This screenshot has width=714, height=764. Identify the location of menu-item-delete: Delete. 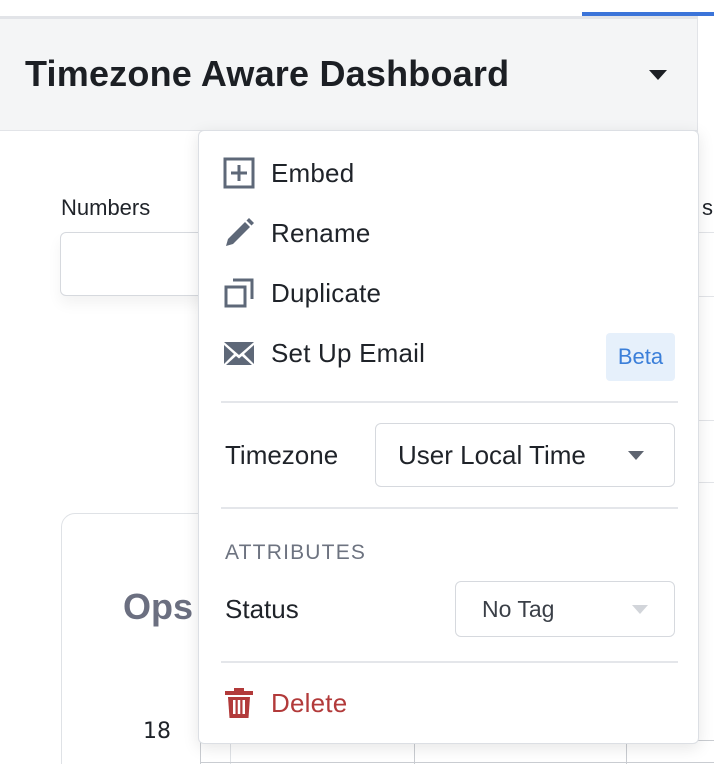
(448, 703).